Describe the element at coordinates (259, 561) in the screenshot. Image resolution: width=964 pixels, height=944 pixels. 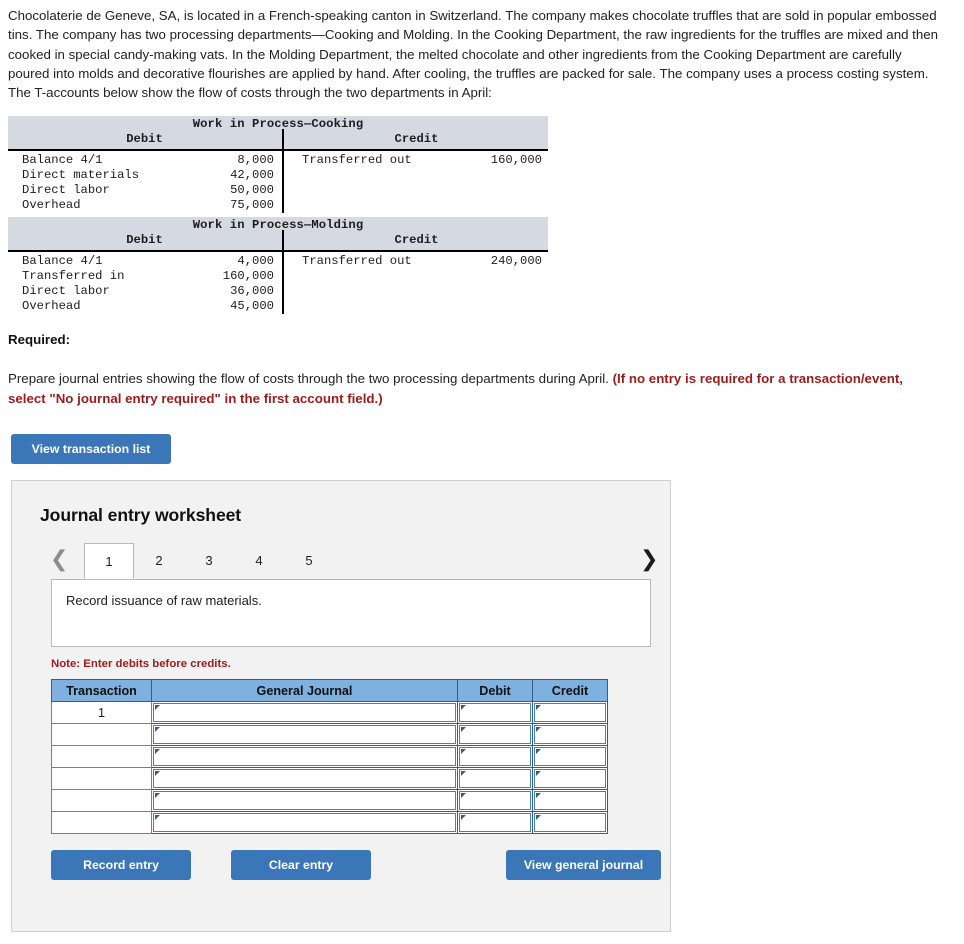
I see `tab-entry-4: 4` at that location.